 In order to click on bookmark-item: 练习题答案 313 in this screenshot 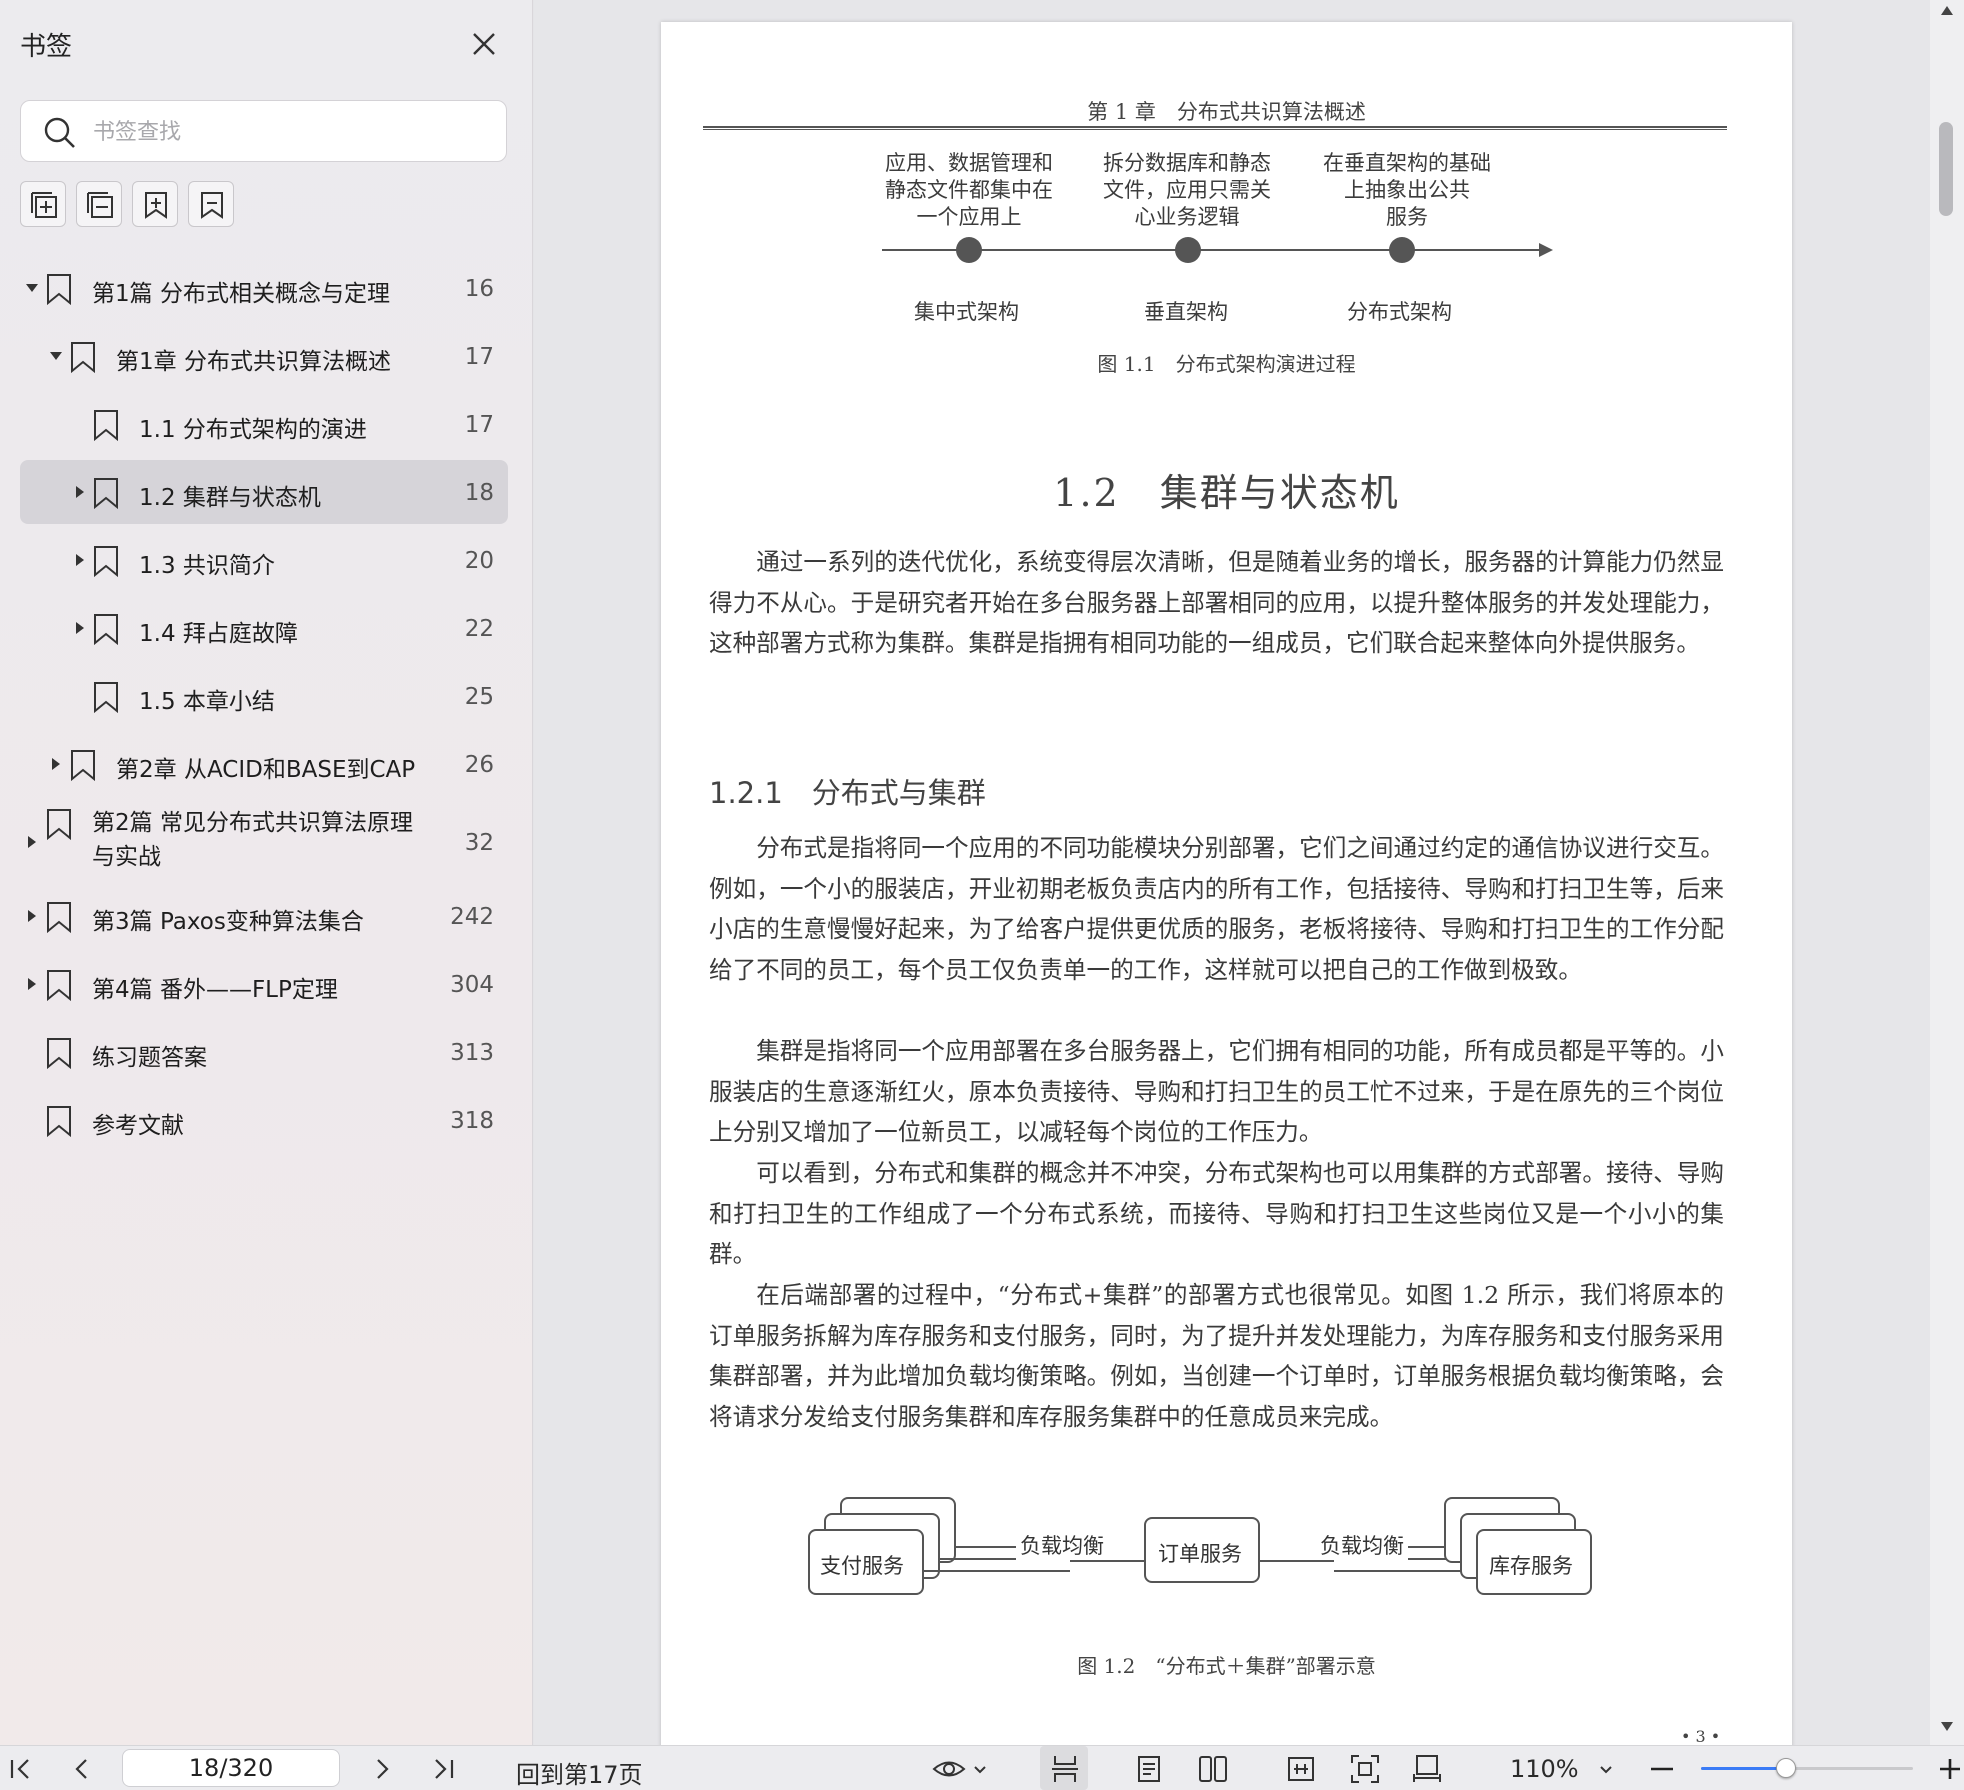, I will do `click(264, 1052)`.